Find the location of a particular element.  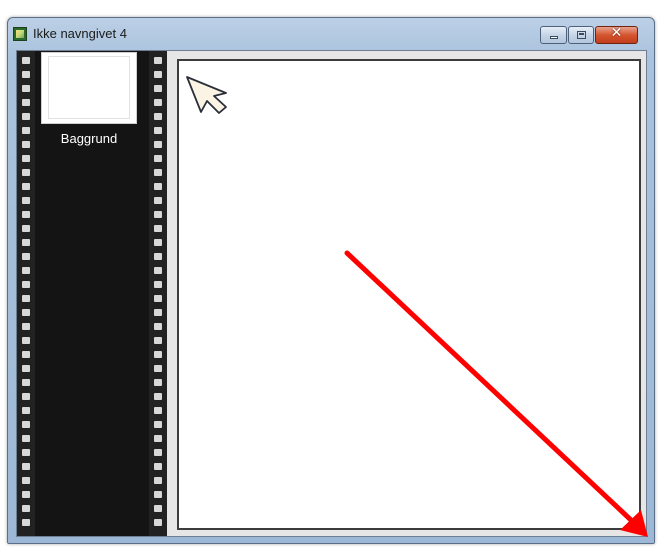

frame-thumbnail-background is located at coordinates (89, 88).